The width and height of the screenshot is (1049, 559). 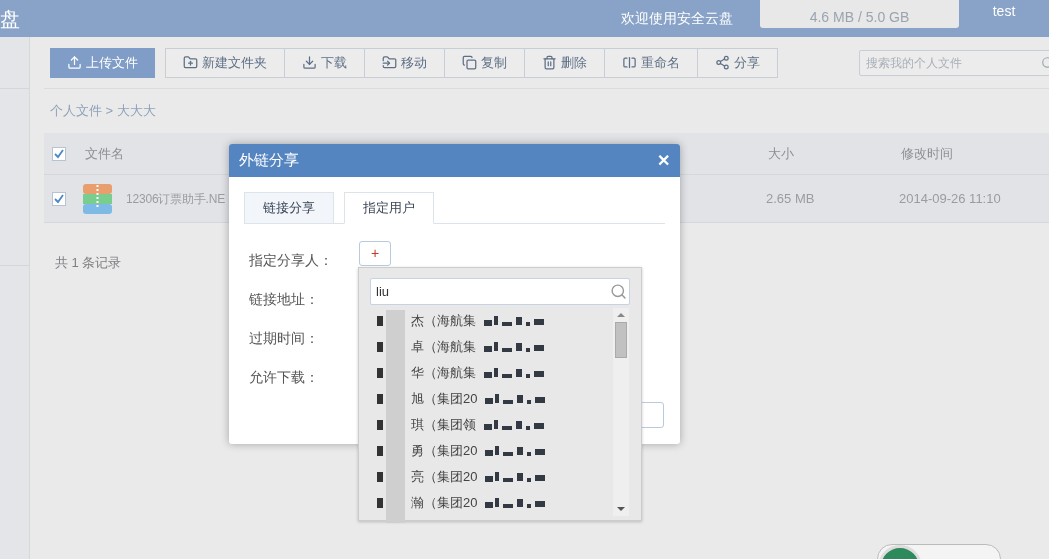 What do you see at coordinates (444, 451) in the screenshot?
I see `user-name: 勇（集团20` at bounding box center [444, 451].